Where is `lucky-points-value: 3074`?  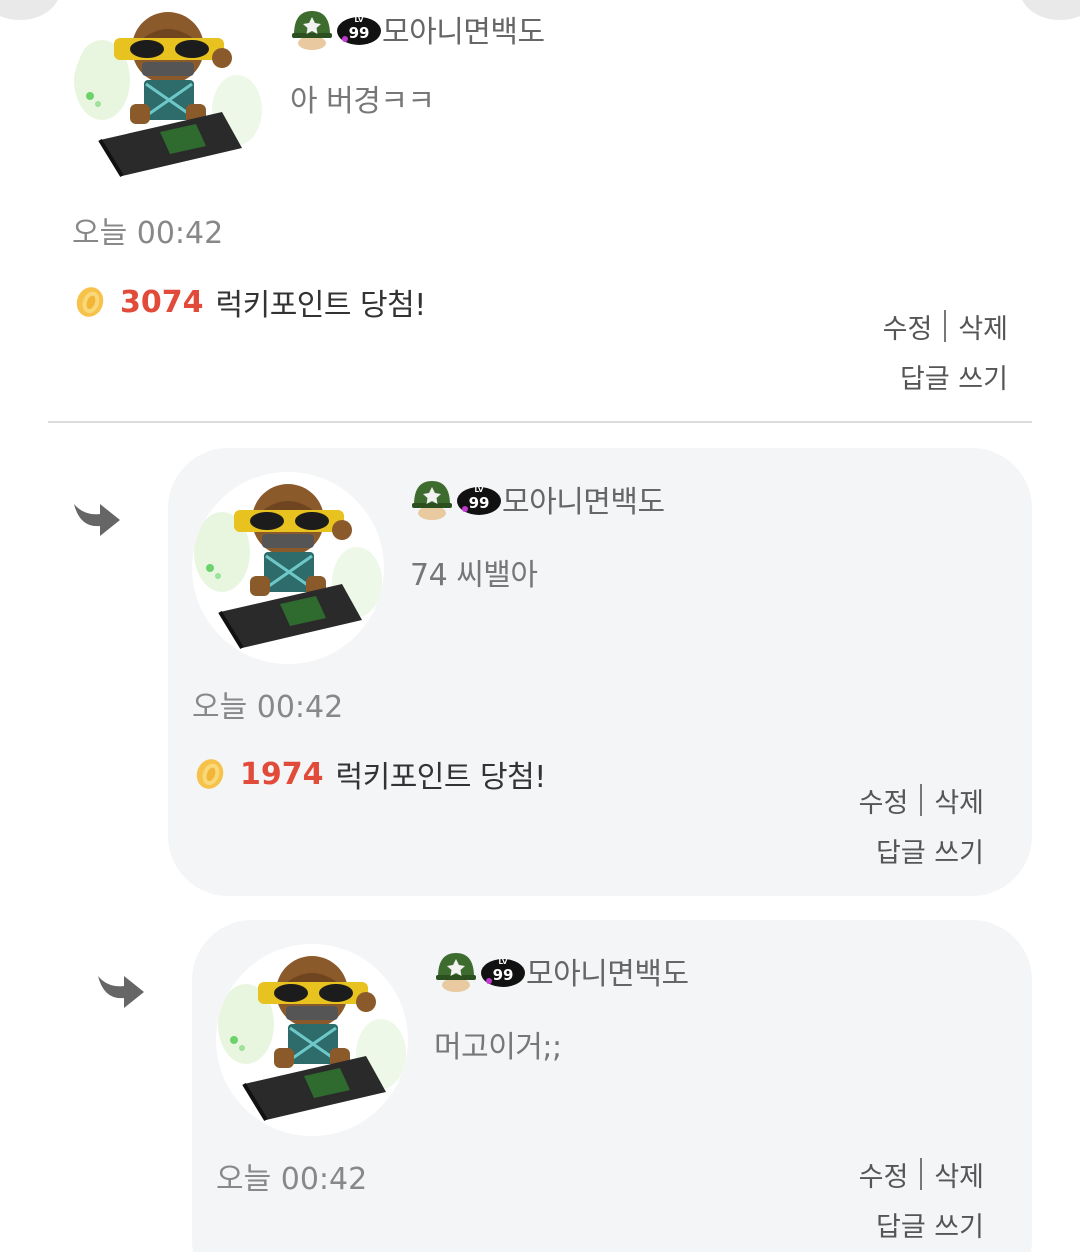 lucky-points-value: 3074 is located at coordinates (162, 302).